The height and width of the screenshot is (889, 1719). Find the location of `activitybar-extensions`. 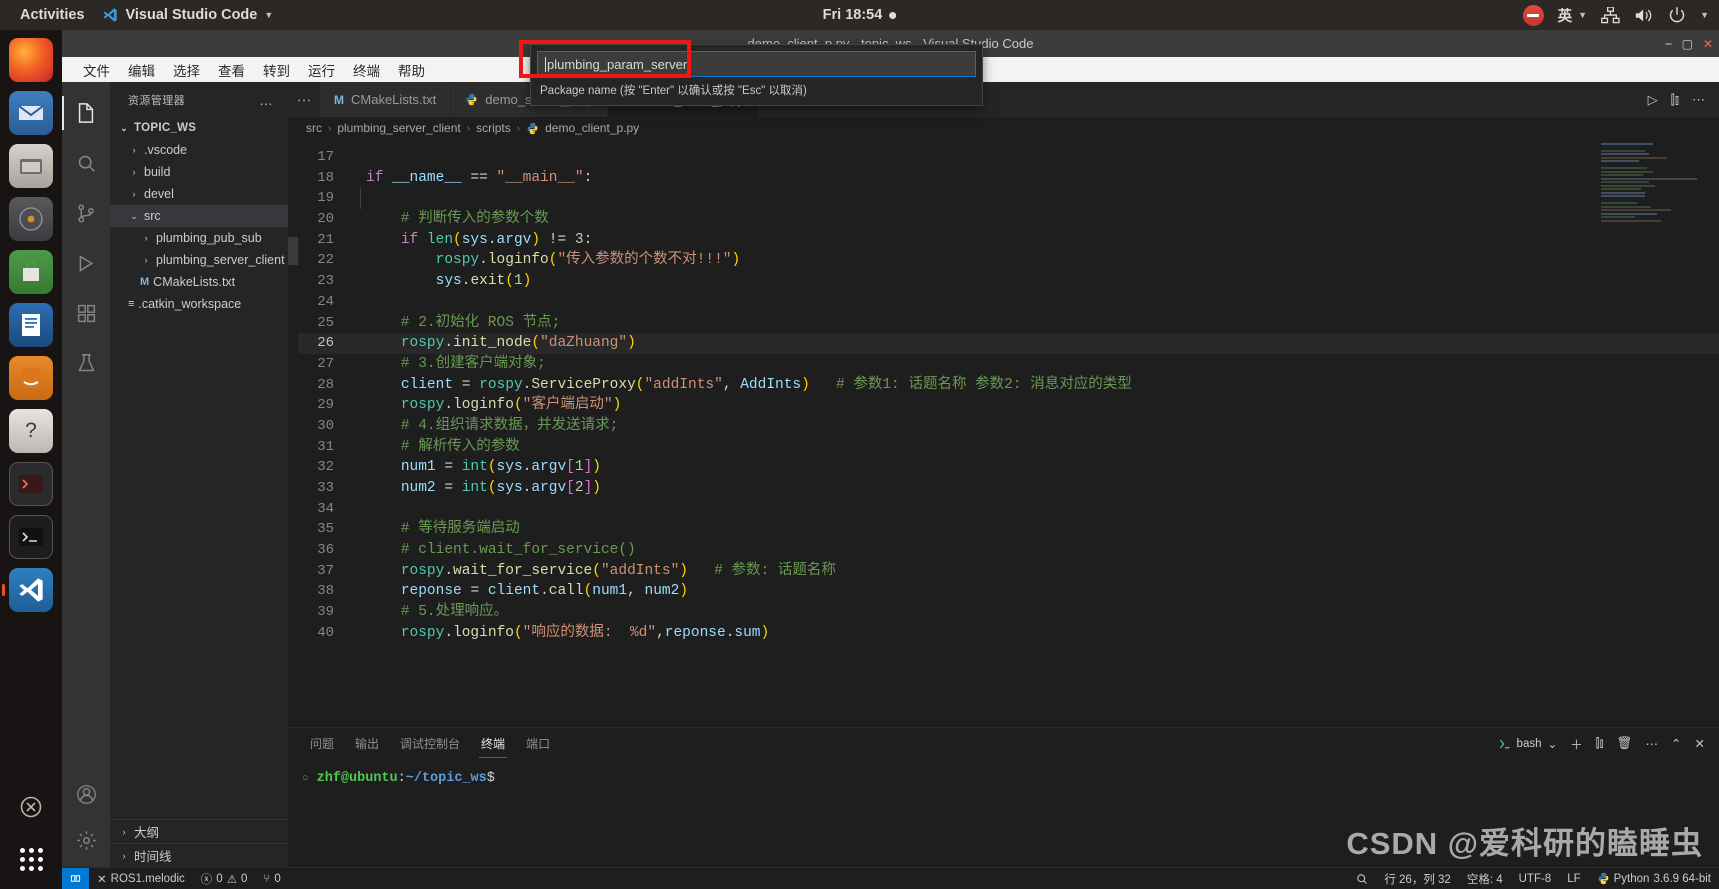

activitybar-extensions is located at coordinates (86, 313).